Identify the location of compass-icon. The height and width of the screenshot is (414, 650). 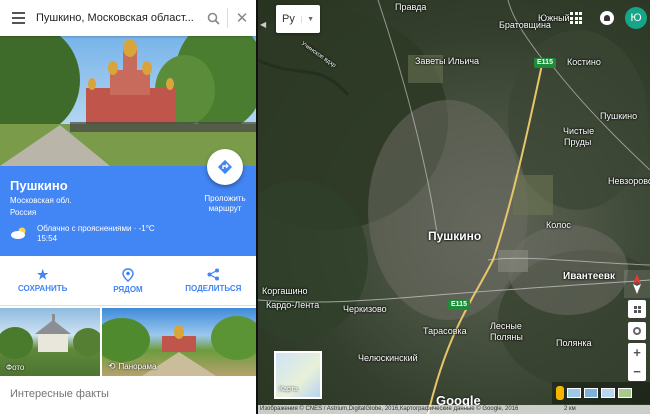
(637, 284).